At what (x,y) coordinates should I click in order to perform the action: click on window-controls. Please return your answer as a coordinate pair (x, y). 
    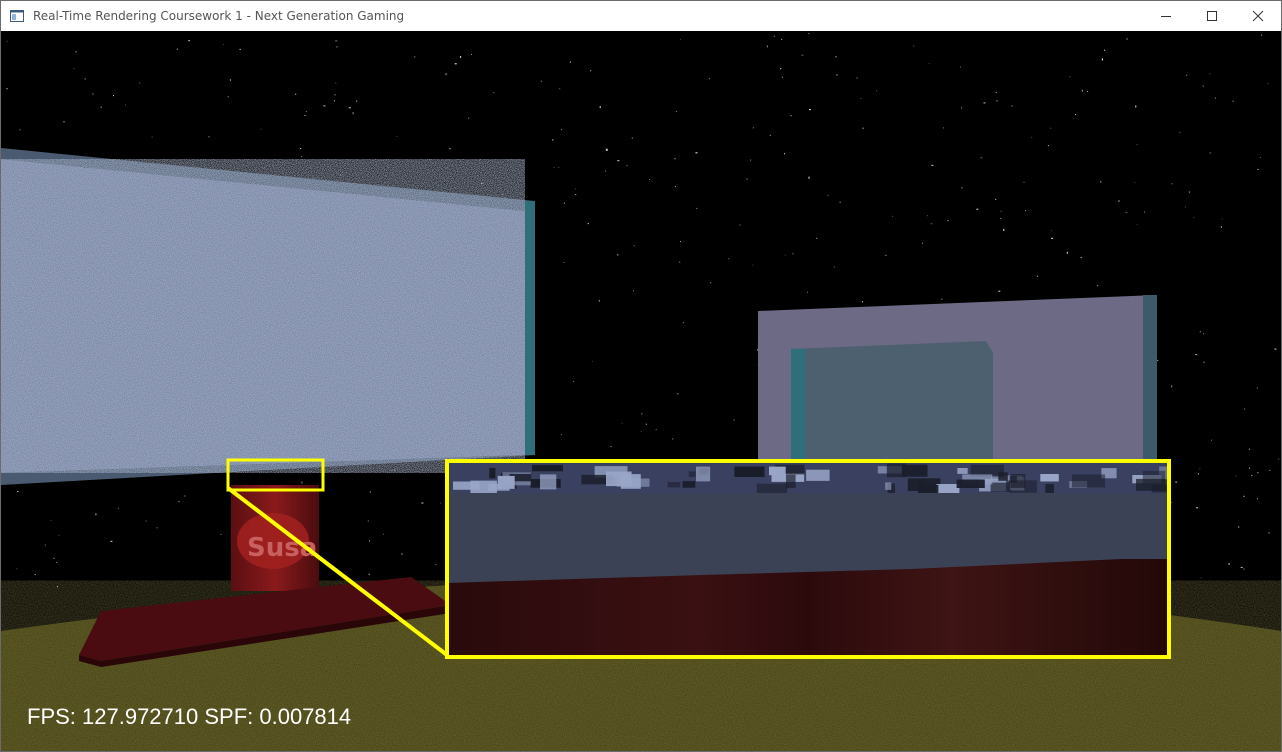
    Looking at the image, I should click on (1212, 16).